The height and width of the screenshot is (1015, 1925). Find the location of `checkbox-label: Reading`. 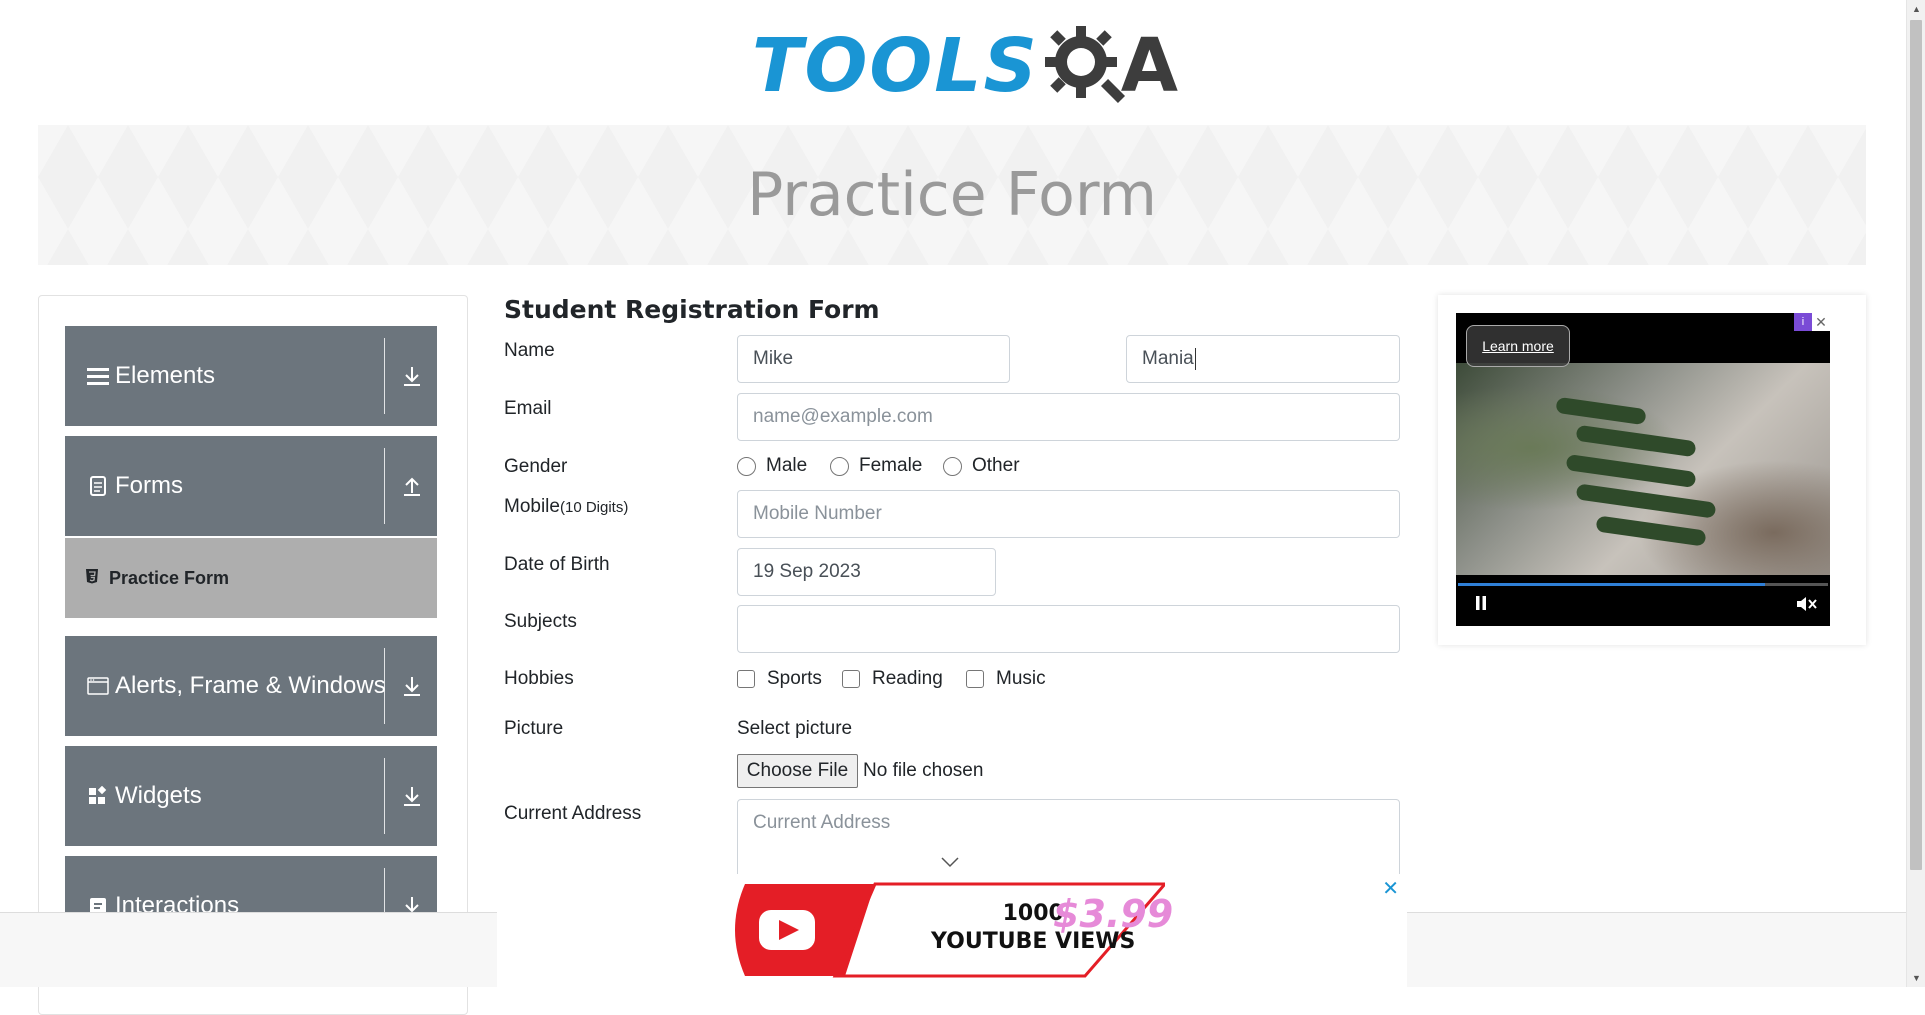

checkbox-label: Reading is located at coordinates (907, 678).